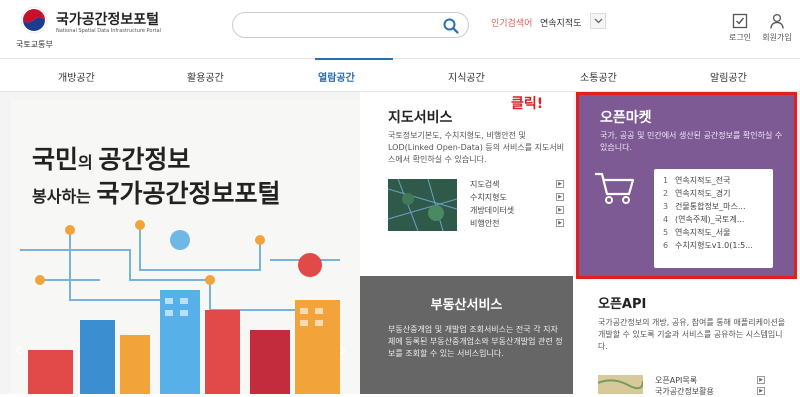 This screenshot has width=800, height=397. Describe the element at coordinates (517, 185) in the screenshot. I see `map-link-search: 지도검색 ▶` at that location.